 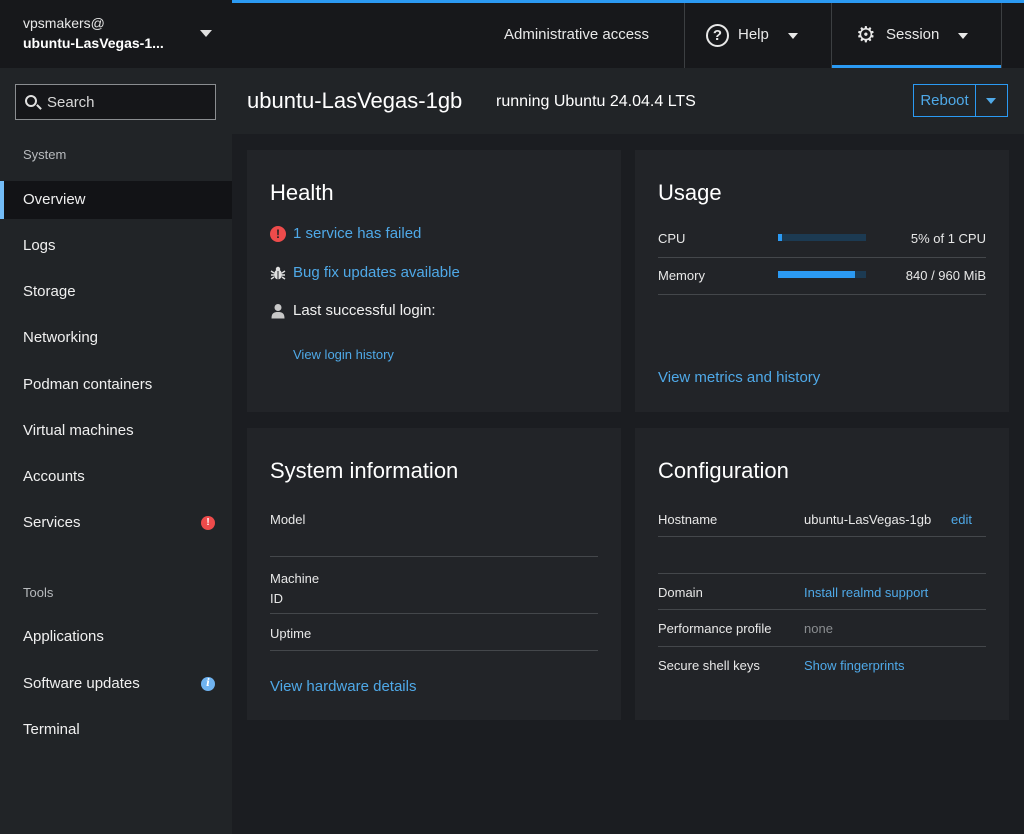 I want to click on system-status: running Ubuntu 24.04.4 LTS, so click(x=596, y=101).